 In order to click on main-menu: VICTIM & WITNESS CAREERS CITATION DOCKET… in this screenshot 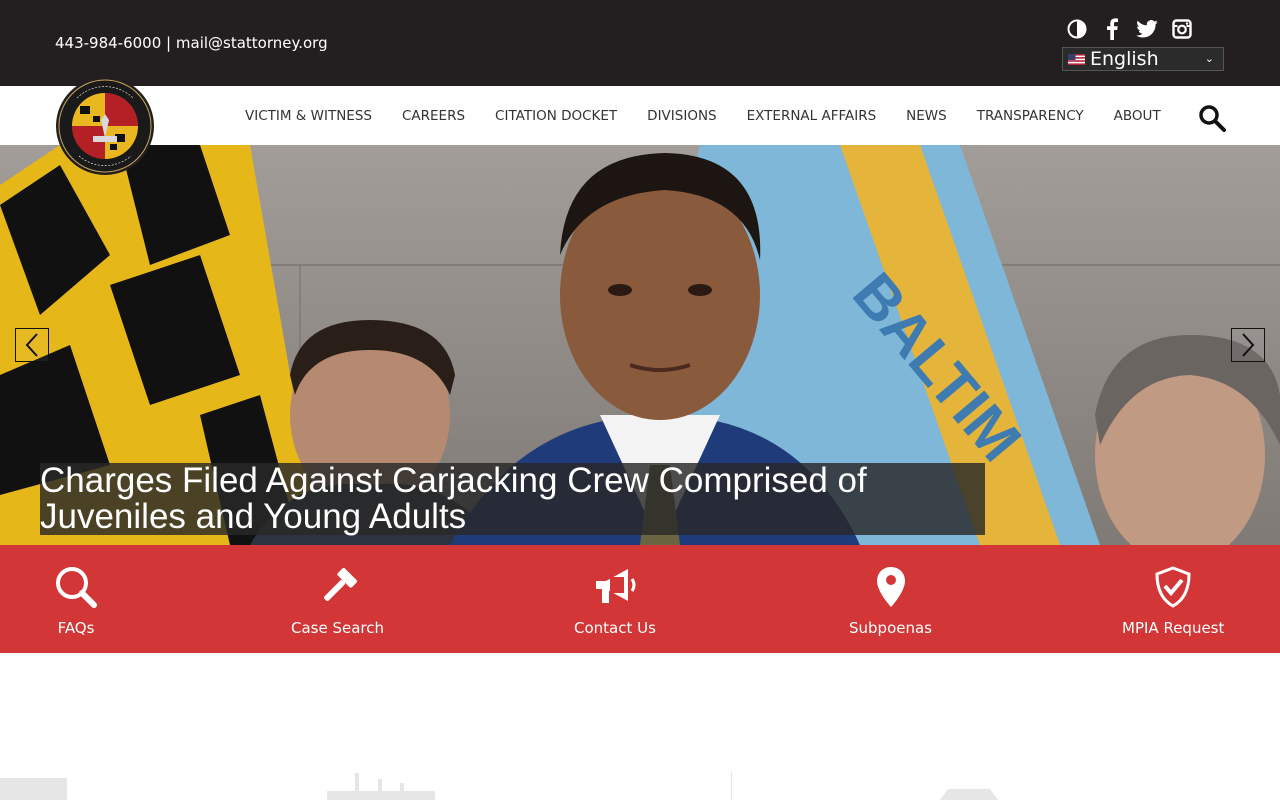, I will do `click(718, 116)`.